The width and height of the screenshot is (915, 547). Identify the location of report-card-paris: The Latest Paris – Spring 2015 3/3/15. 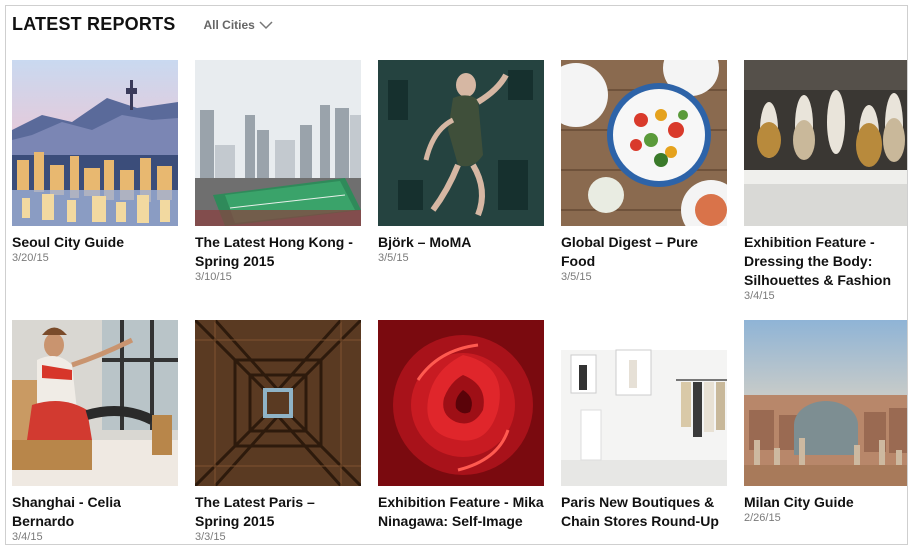
(278, 432).